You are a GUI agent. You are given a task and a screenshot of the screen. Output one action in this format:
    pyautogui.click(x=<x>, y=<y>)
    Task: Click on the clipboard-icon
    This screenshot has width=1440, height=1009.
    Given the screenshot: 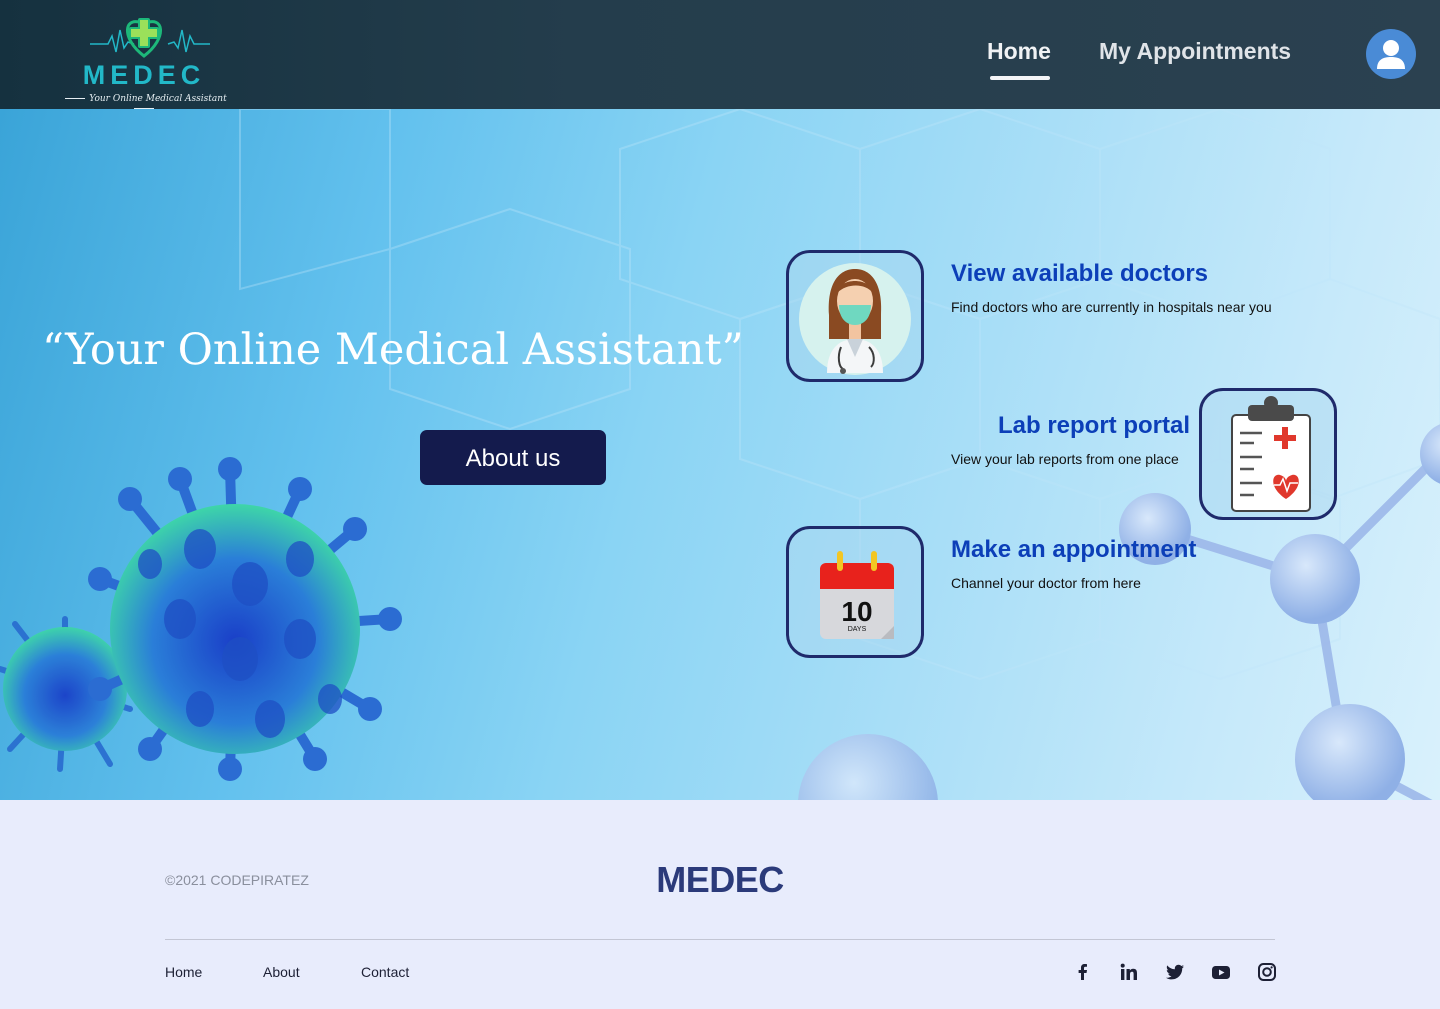 What is the action you would take?
    pyautogui.click(x=1268, y=454)
    